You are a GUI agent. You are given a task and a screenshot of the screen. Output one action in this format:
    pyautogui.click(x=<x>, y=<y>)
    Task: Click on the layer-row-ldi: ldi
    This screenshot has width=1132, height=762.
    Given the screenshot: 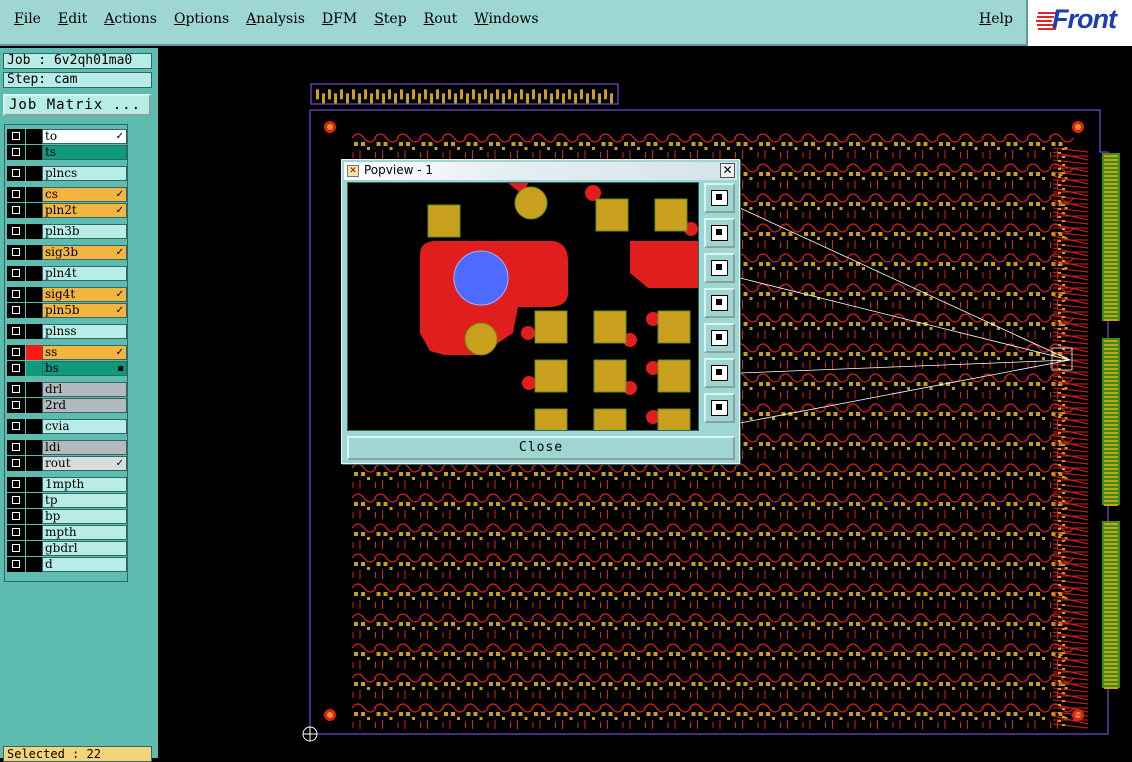 What is the action you would take?
    pyautogui.click(x=67, y=447)
    